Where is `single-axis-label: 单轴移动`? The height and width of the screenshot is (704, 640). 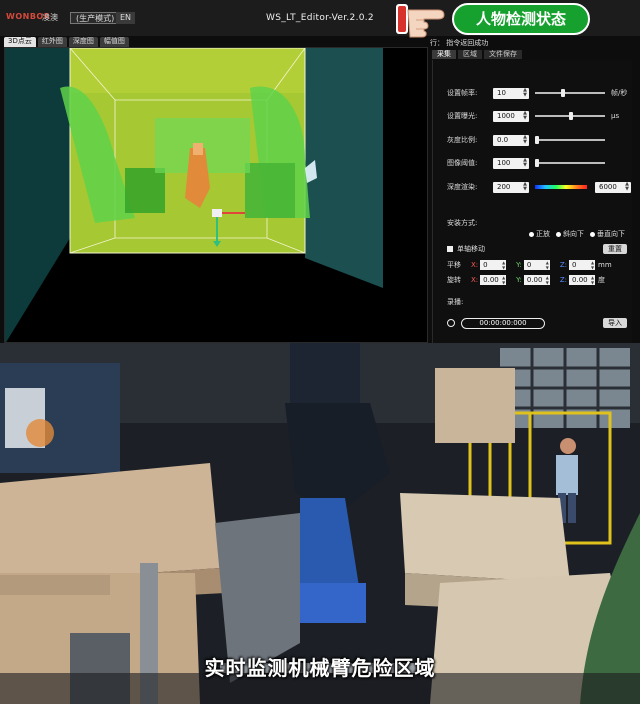
single-axis-label: 单轴移动 is located at coordinates (471, 249).